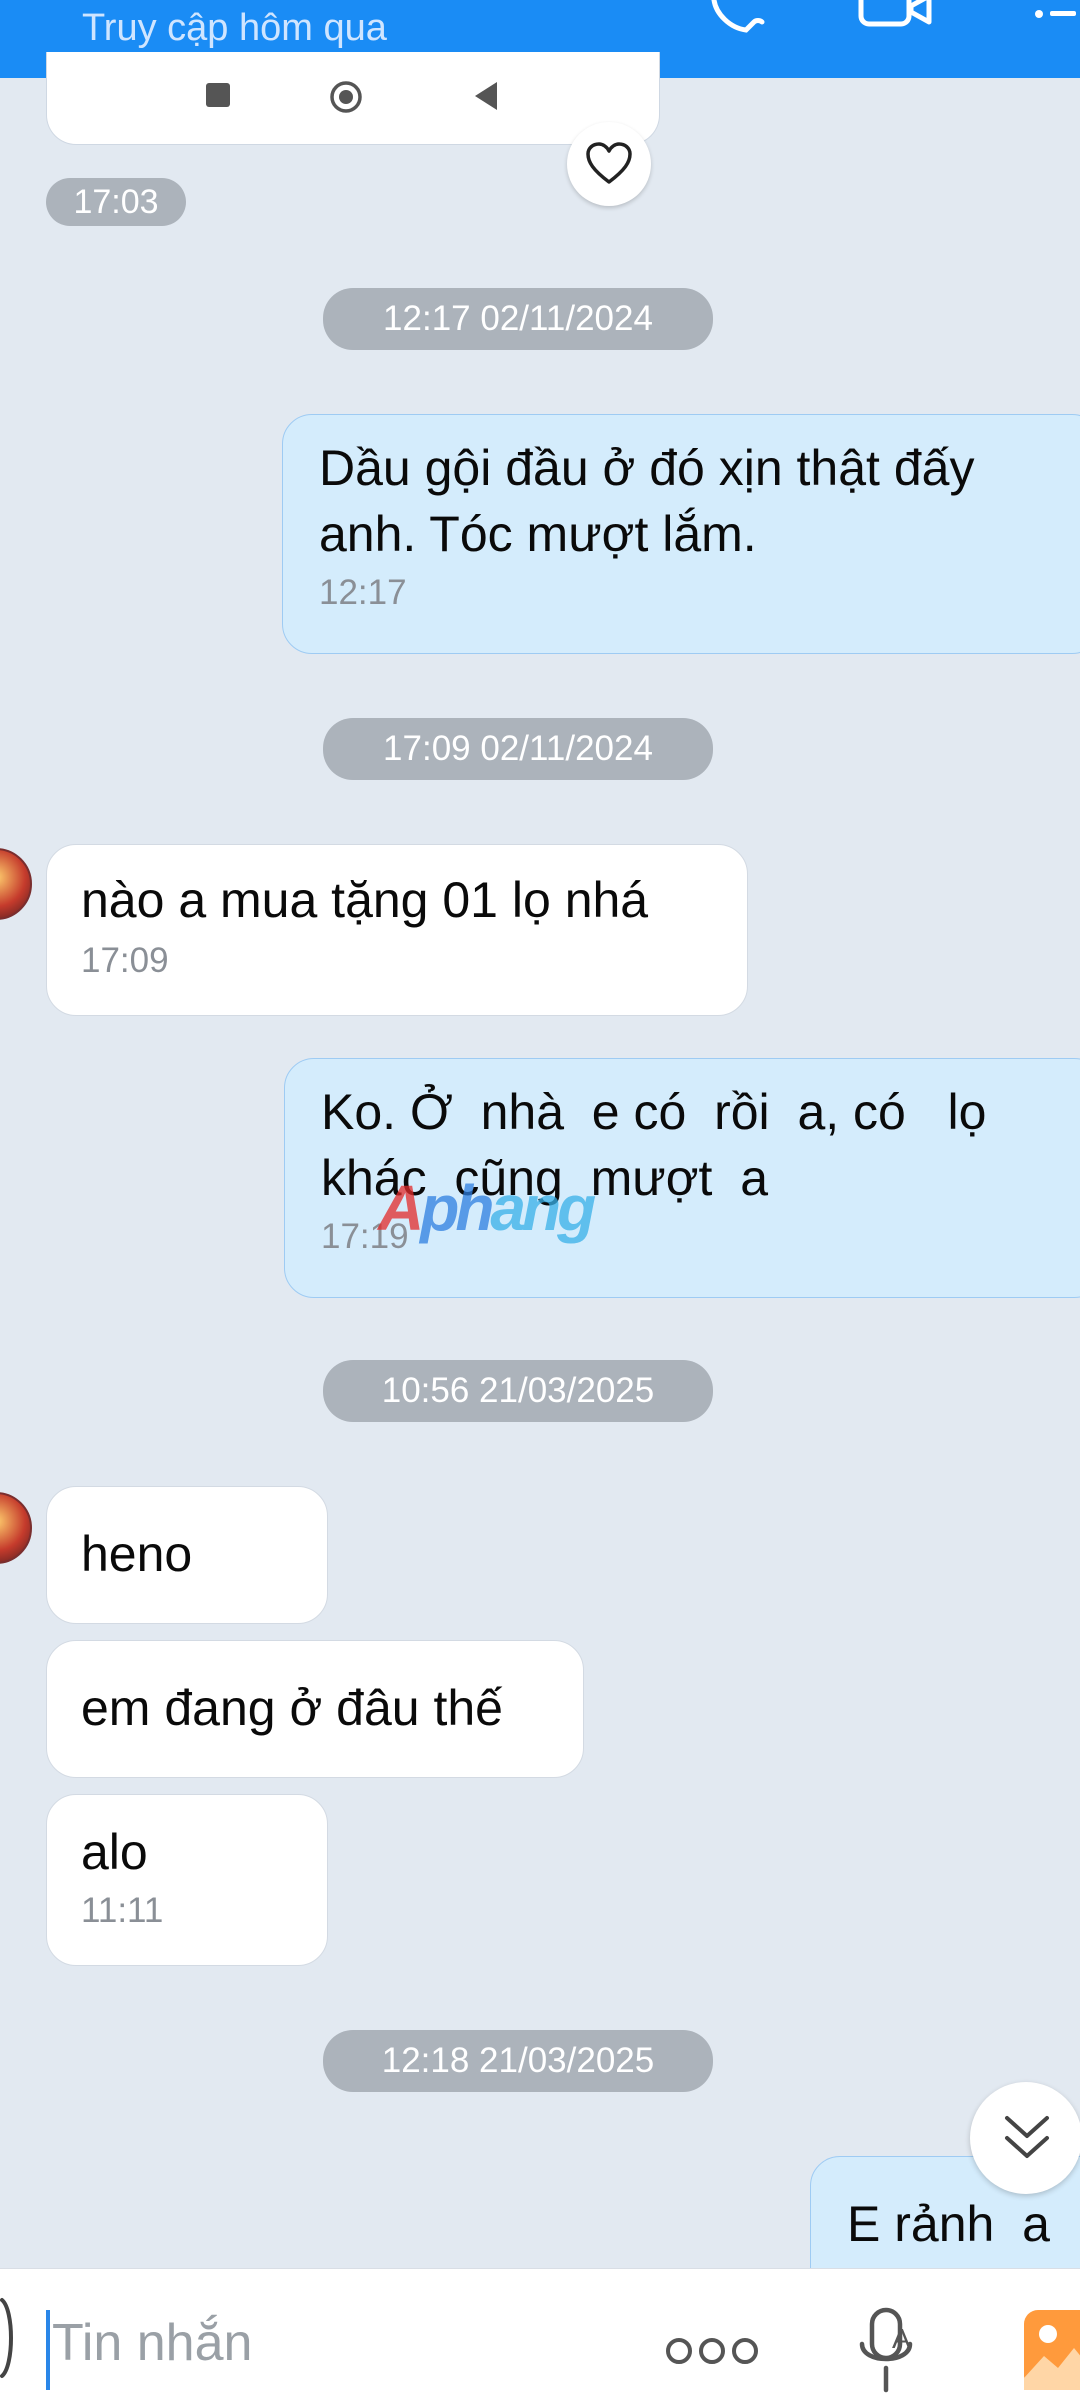  Describe the element at coordinates (346, 97) in the screenshot. I see `nav-home-icon` at that location.